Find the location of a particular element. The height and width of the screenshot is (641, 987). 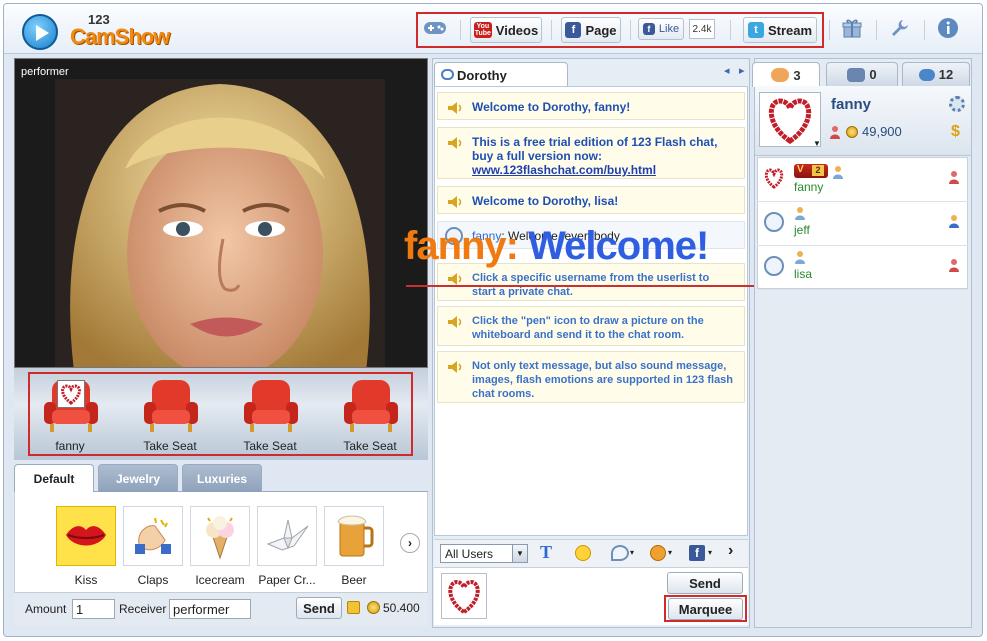

receiver-input is located at coordinates (210, 609).